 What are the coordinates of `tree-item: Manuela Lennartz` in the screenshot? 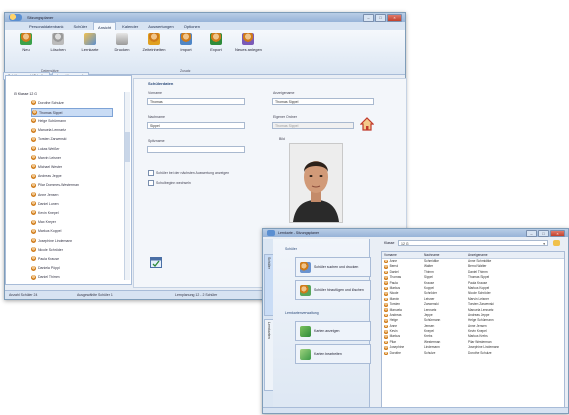 It's located at (71, 130).